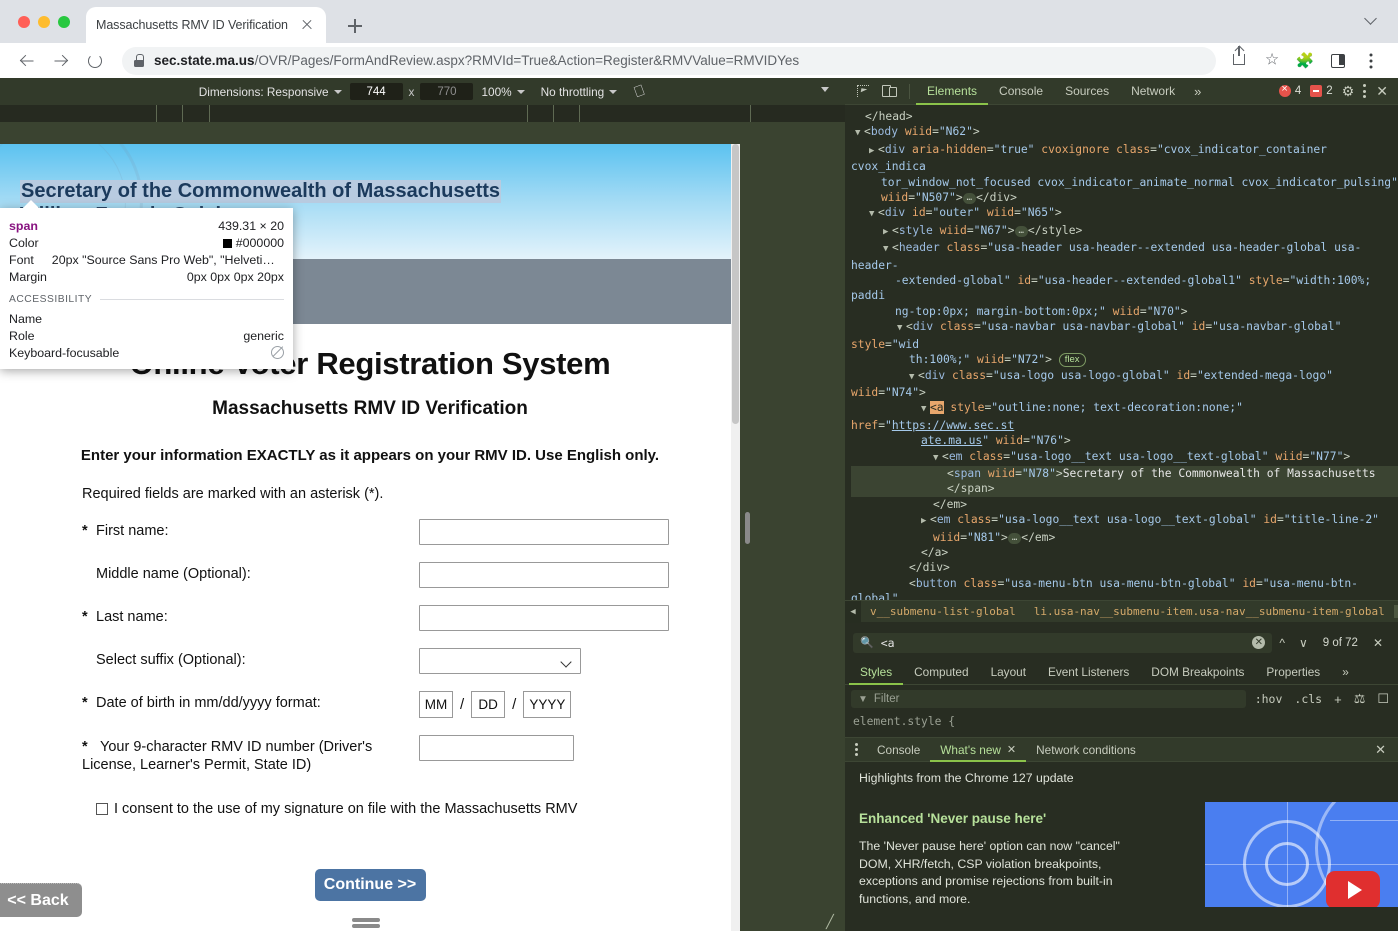 The image size is (1398, 931). I want to click on dob-month-input: MM, so click(436, 704).